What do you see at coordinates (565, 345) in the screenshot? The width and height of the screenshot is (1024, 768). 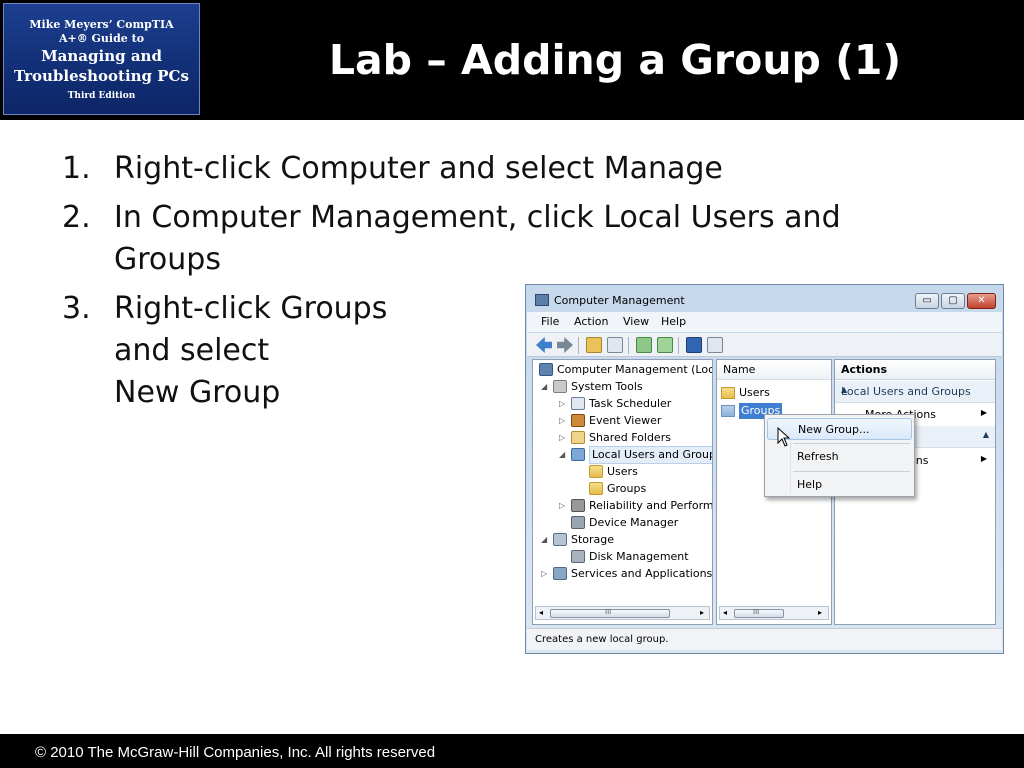 I see `forward-arrow-icon` at bounding box center [565, 345].